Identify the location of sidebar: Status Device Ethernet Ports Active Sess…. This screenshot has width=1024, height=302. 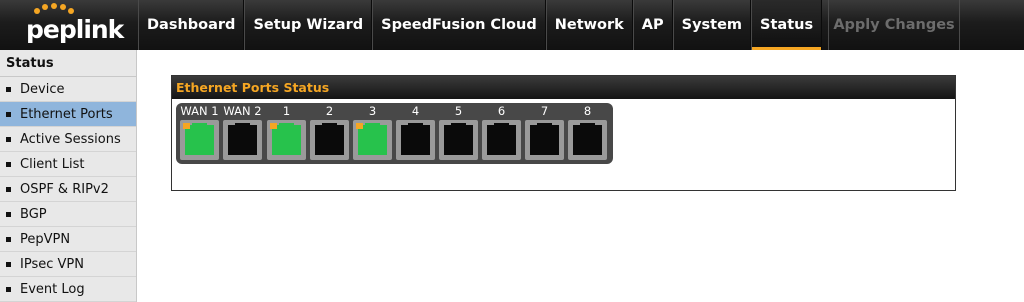
(68, 176).